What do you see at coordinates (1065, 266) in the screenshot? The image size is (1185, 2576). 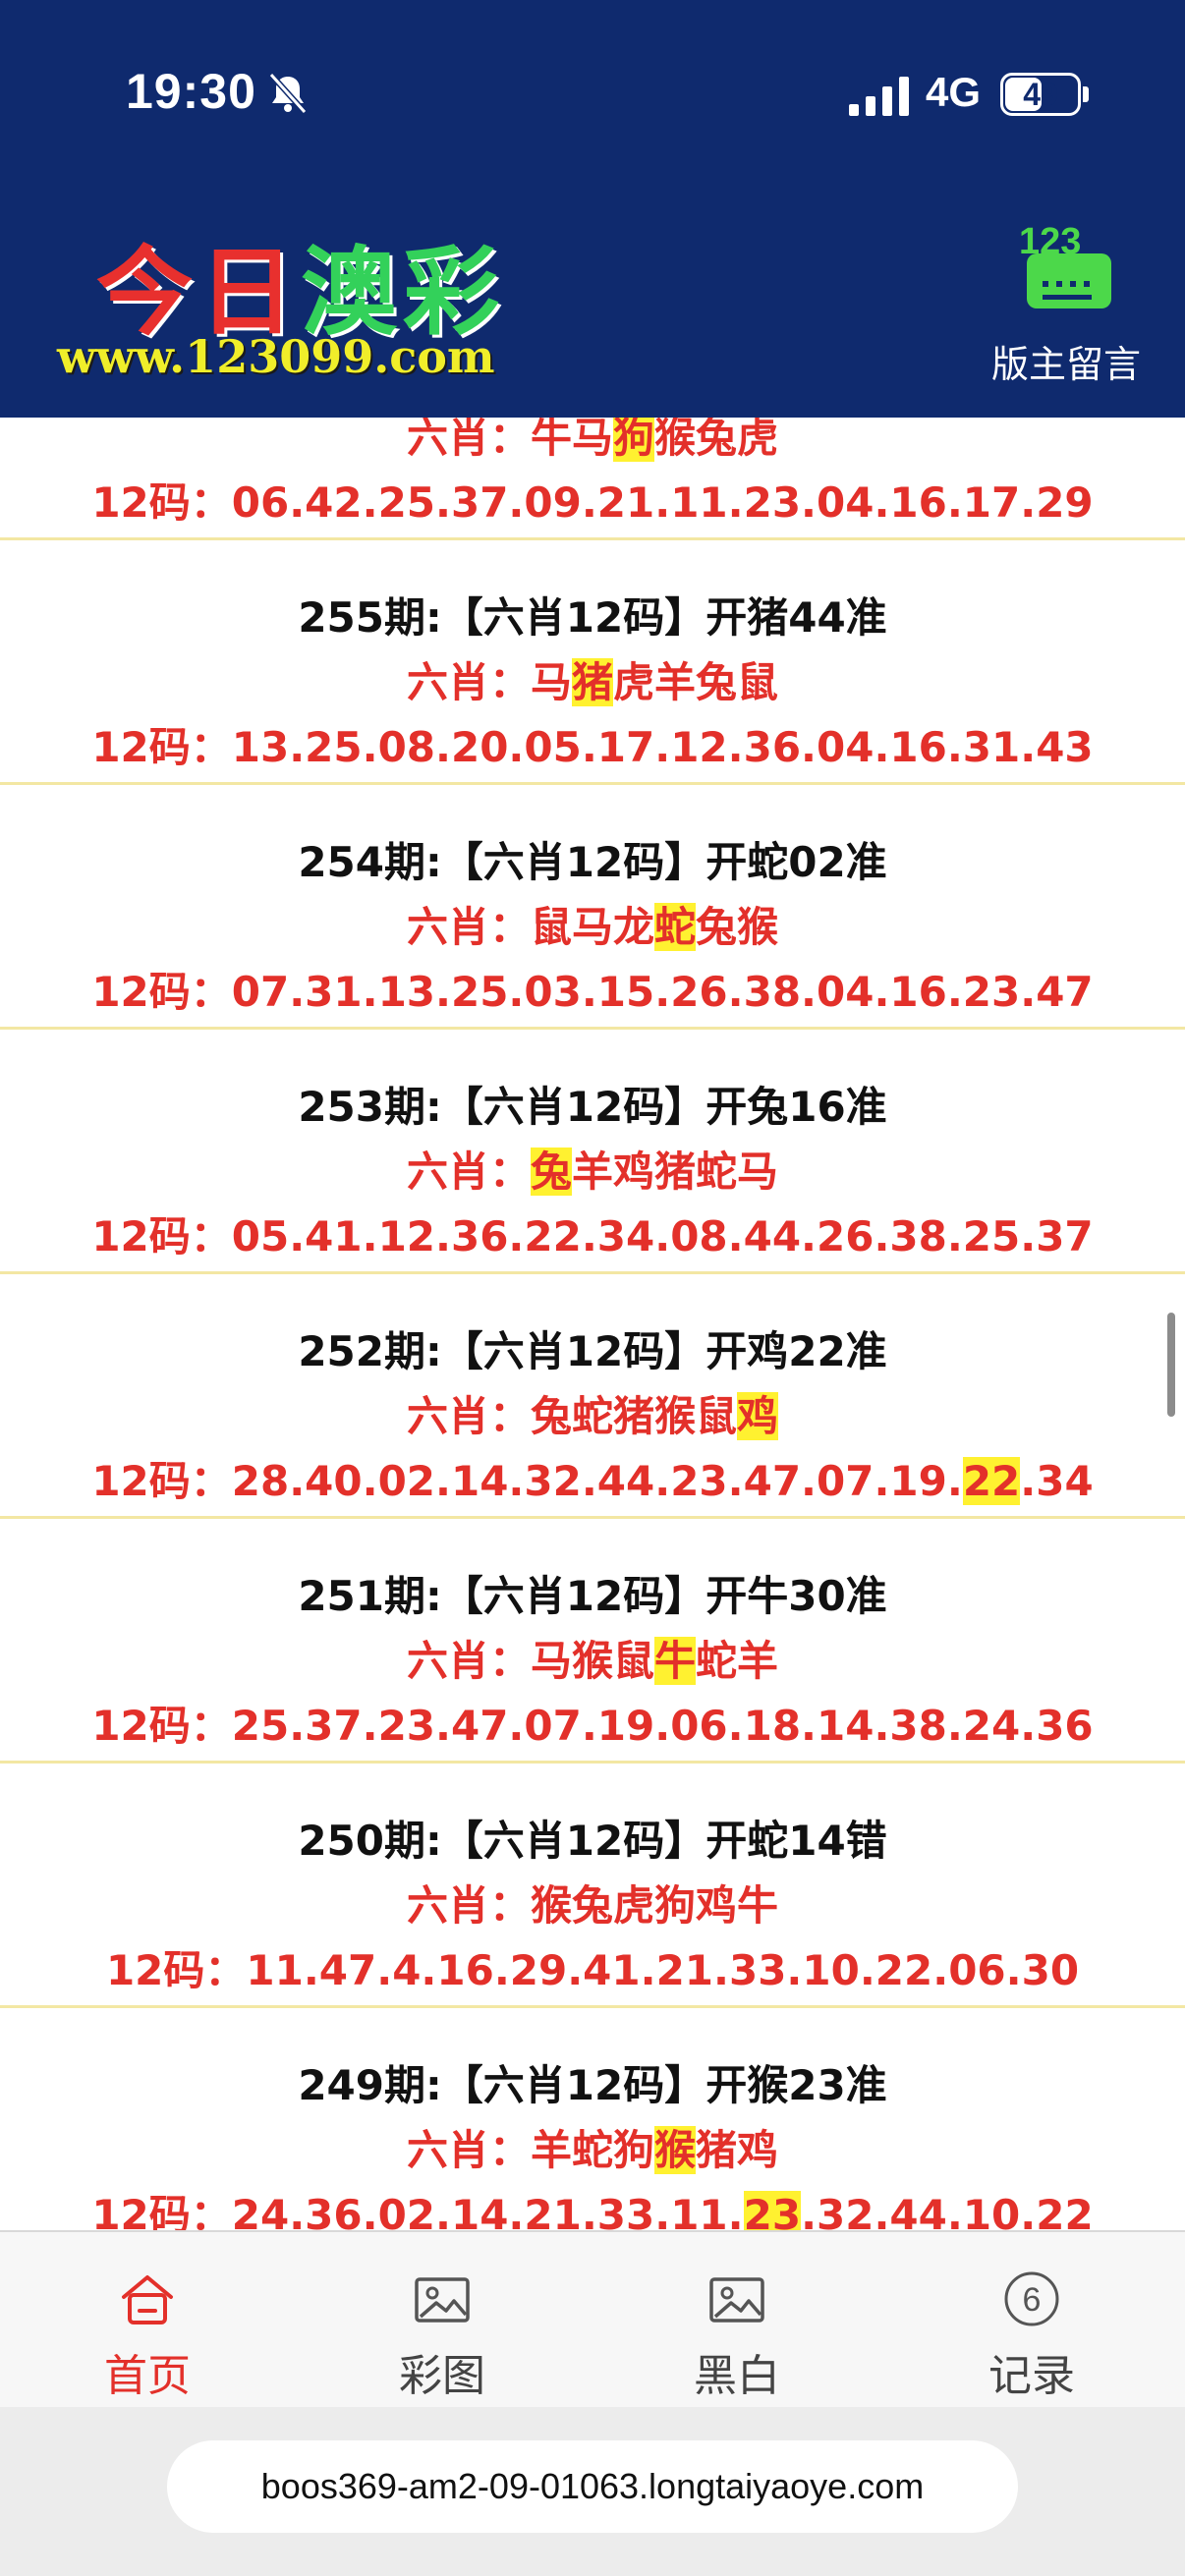 I see `message-board-icon: 123` at bounding box center [1065, 266].